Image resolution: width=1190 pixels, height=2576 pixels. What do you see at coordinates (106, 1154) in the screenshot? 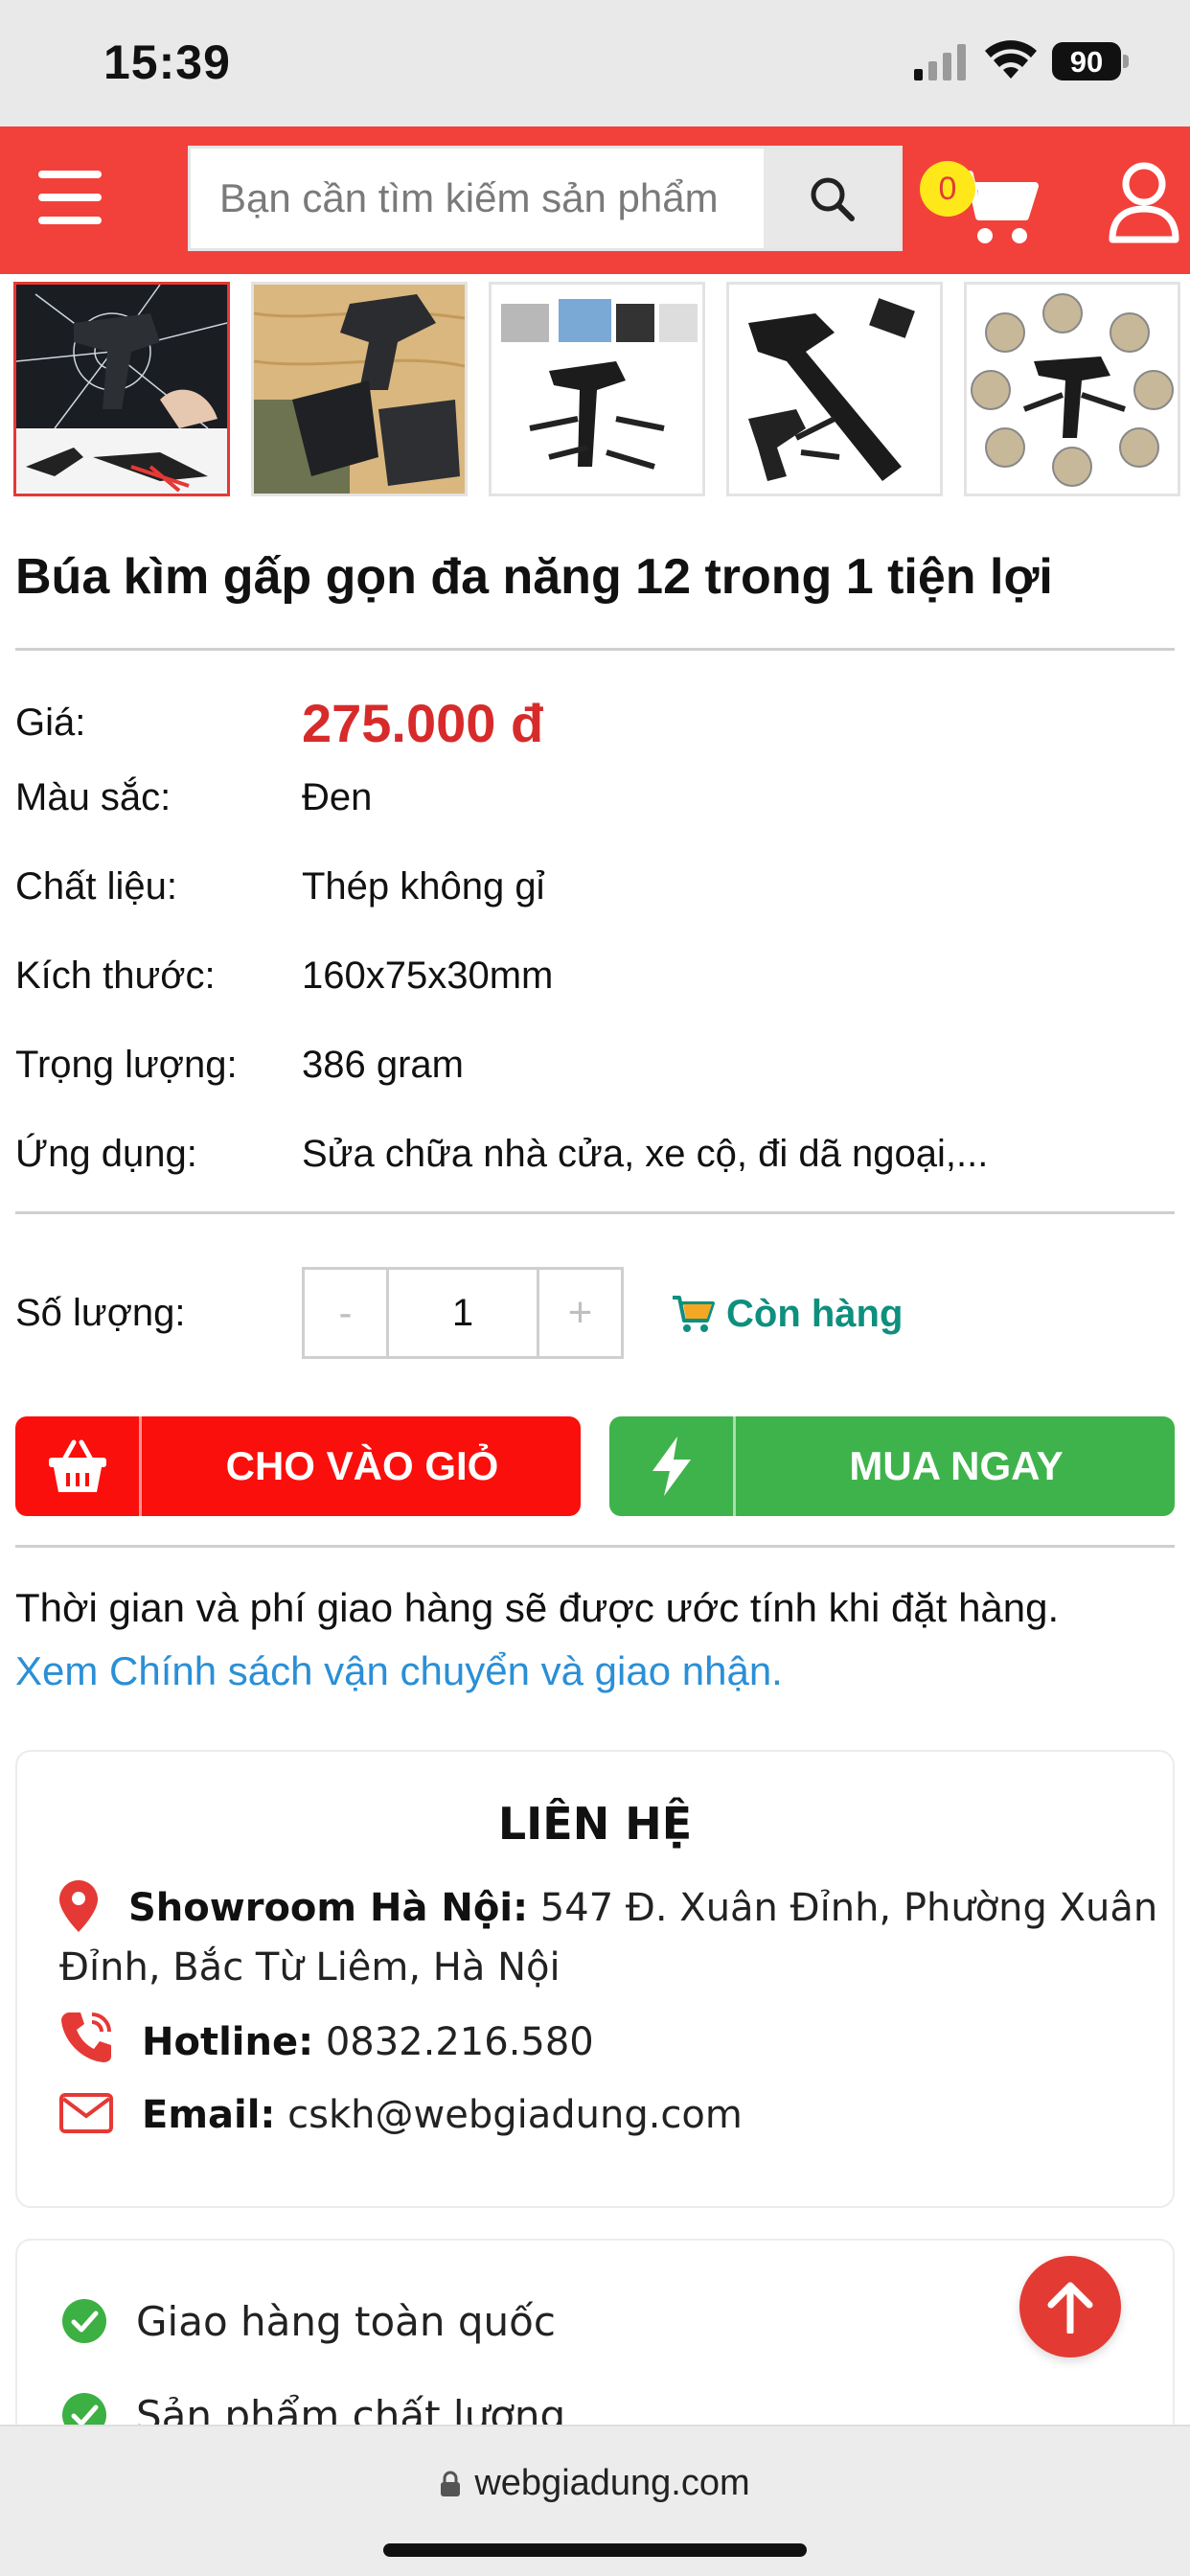
I see `spec-label-usage: Ứng dụng:` at bounding box center [106, 1154].